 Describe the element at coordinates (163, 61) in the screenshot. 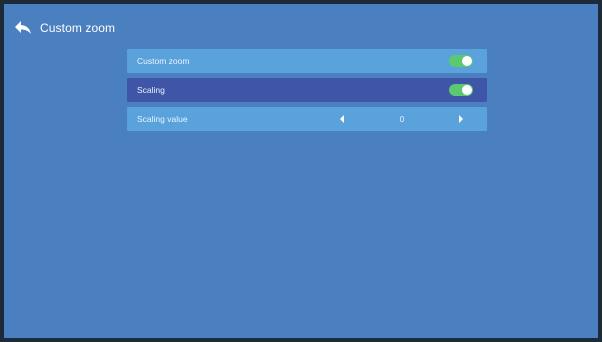

I see `menu-item-label: Custom zoom` at that location.